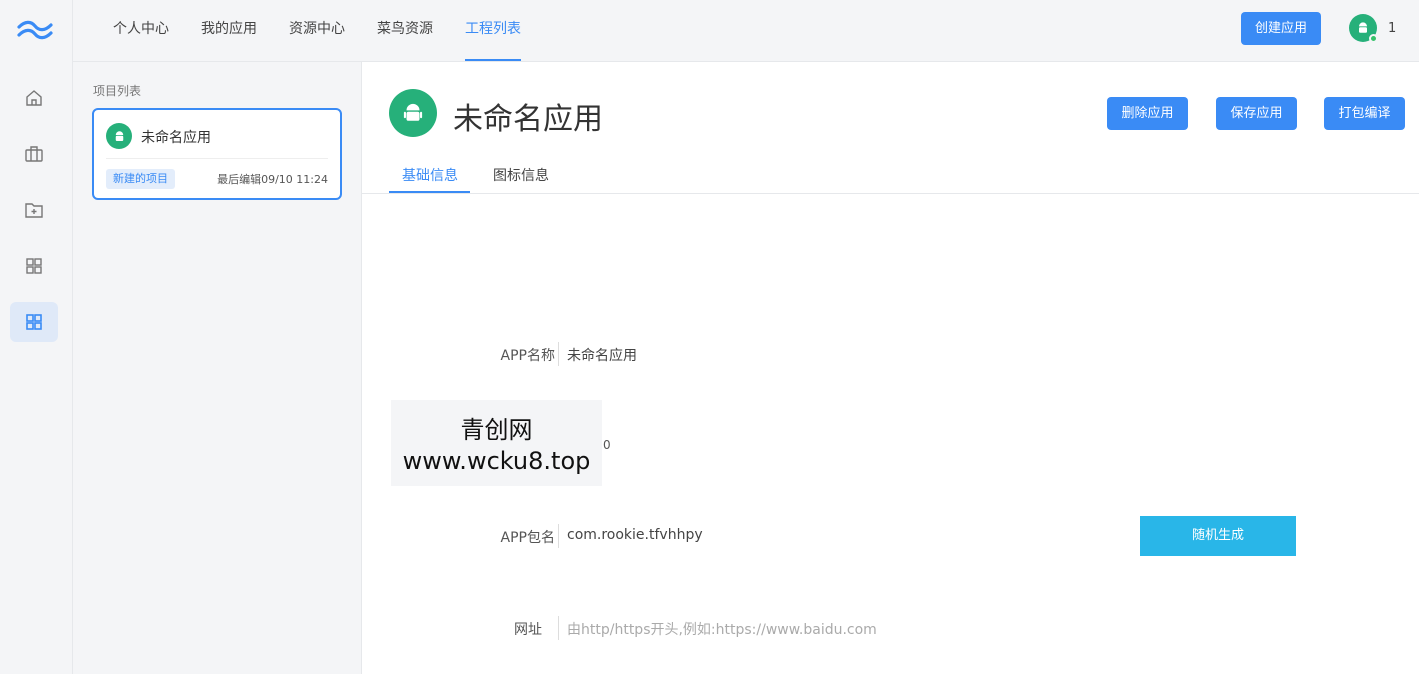 Image resolution: width=1419 pixels, height=674 pixels. I want to click on save-app-button: 保存应用, so click(1256, 113).